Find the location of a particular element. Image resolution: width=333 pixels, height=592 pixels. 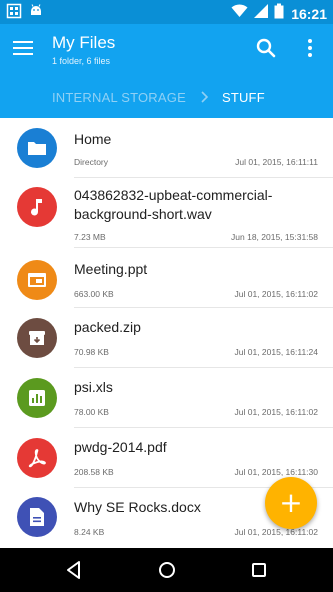

file-name: Meeting.ppt is located at coordinates (111, 269).